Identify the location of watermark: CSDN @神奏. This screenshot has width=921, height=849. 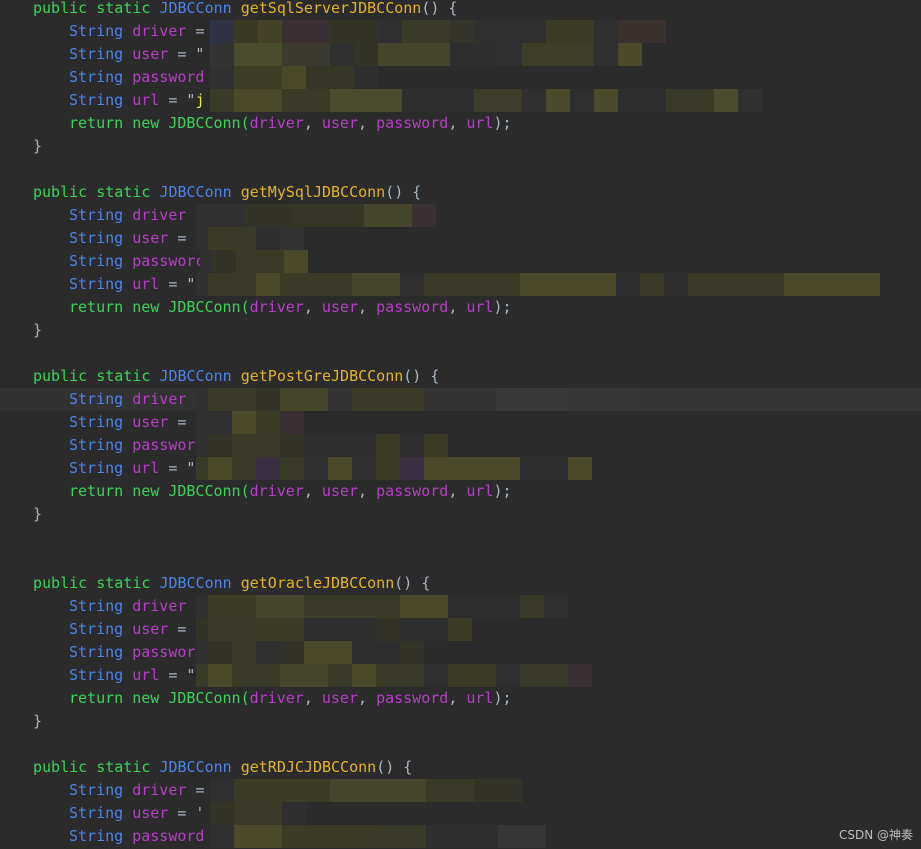
(875, 835).